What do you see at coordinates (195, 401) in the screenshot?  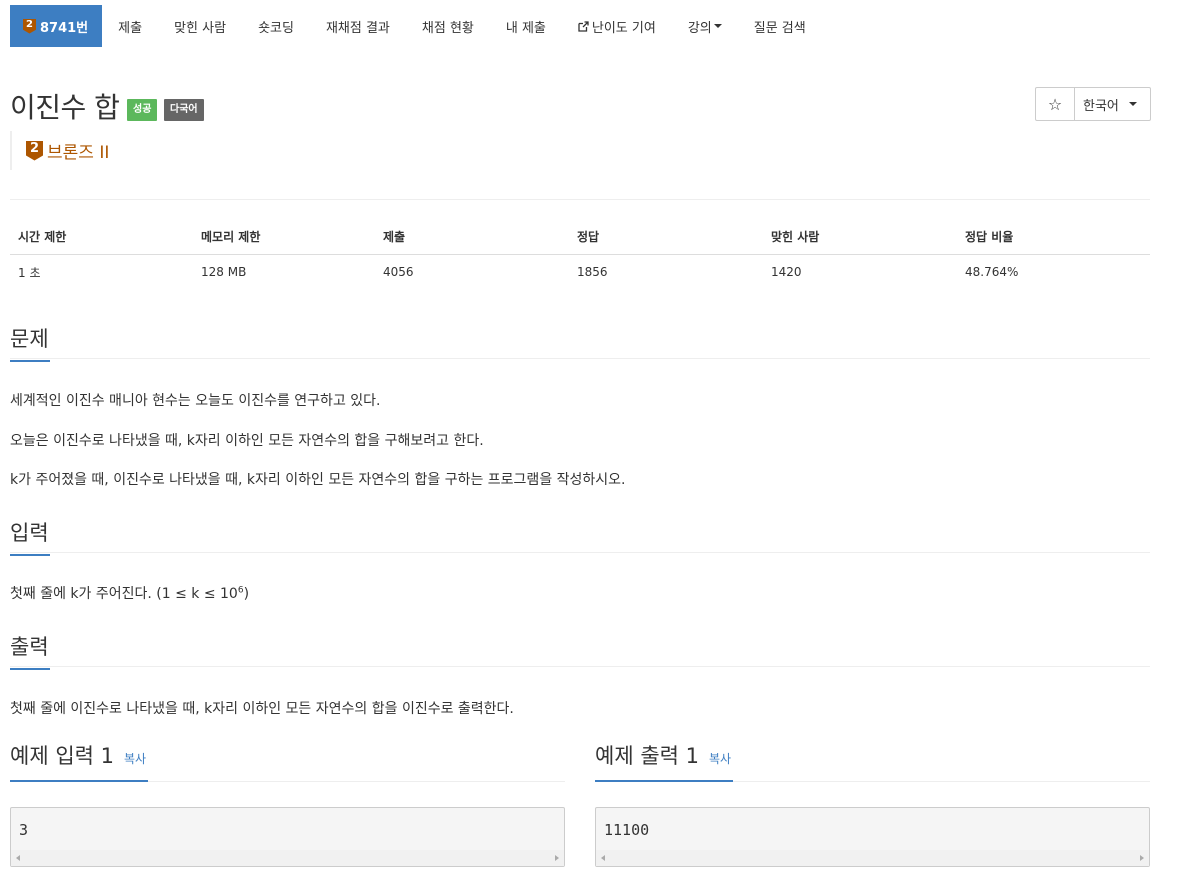 I see `problem-paragraph: 세계적인 이진수 매니아 현수는 오늘도 이진수를 연구하고 있다.` at bounding box center [195, 401].